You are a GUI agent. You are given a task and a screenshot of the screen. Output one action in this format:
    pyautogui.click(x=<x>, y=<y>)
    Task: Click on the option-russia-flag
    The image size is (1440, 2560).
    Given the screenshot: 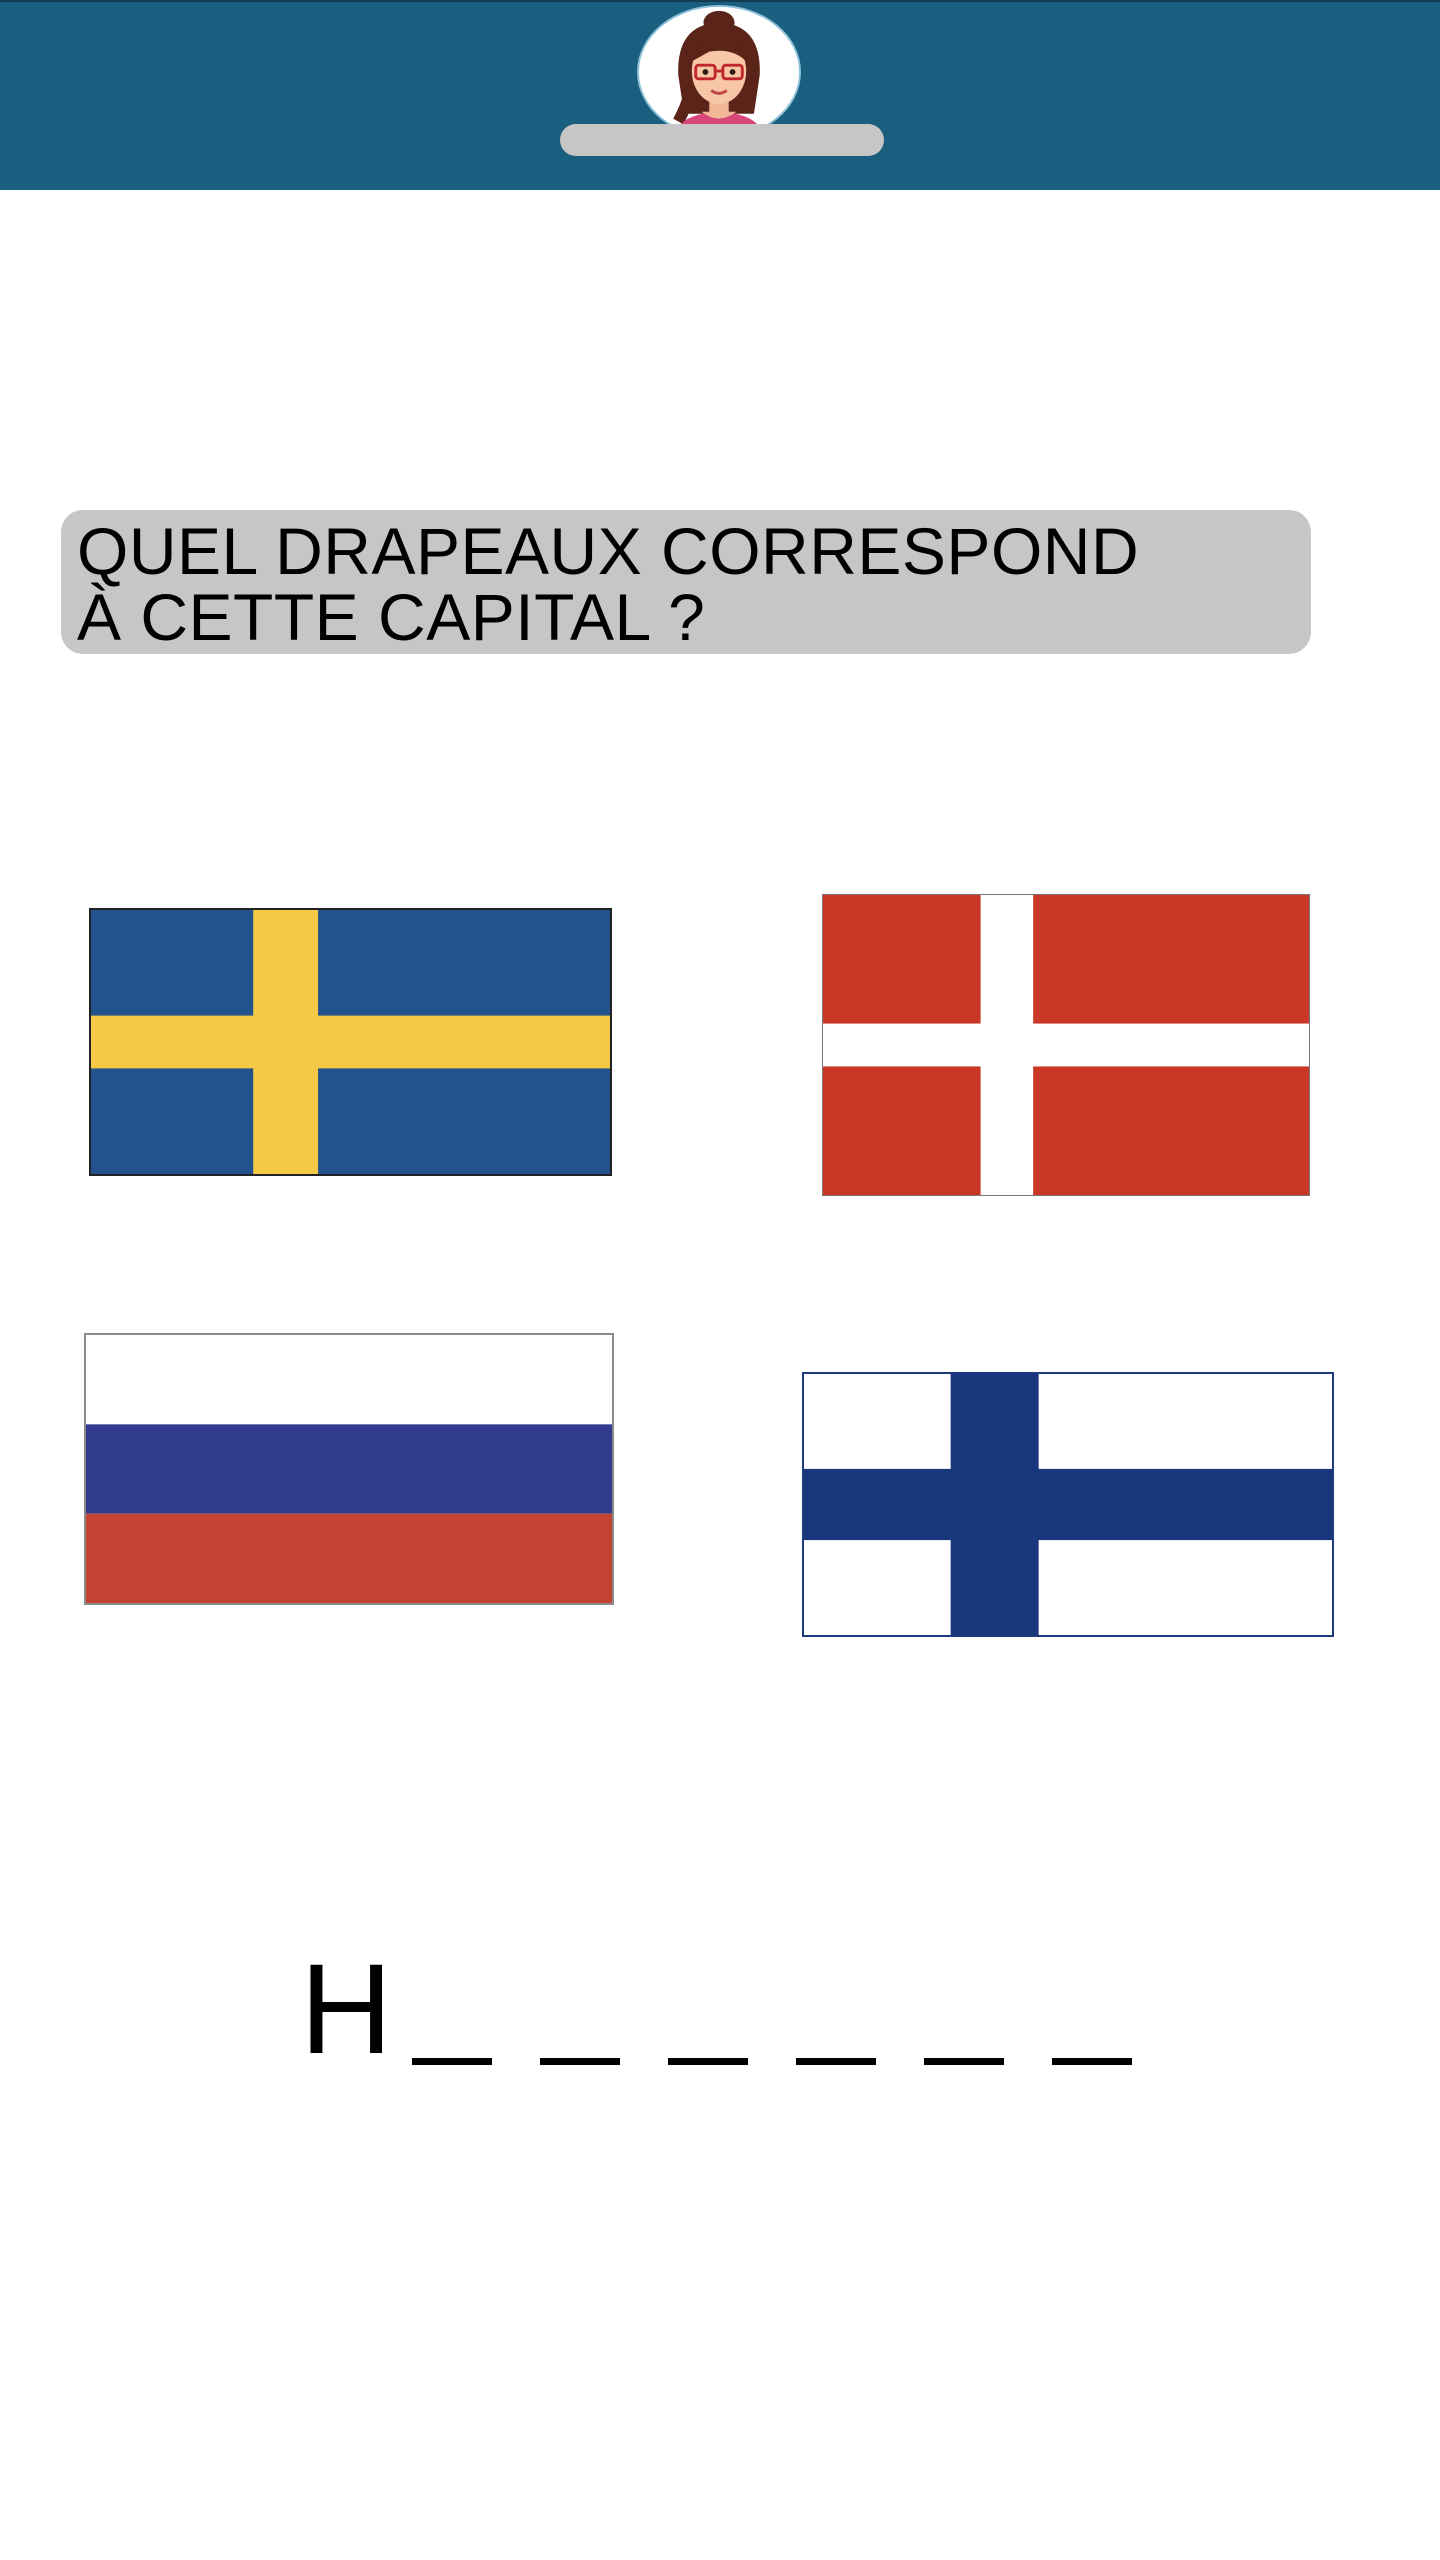 What is the action you would take?
    pyautogui.click(x=349, y=1469)
    